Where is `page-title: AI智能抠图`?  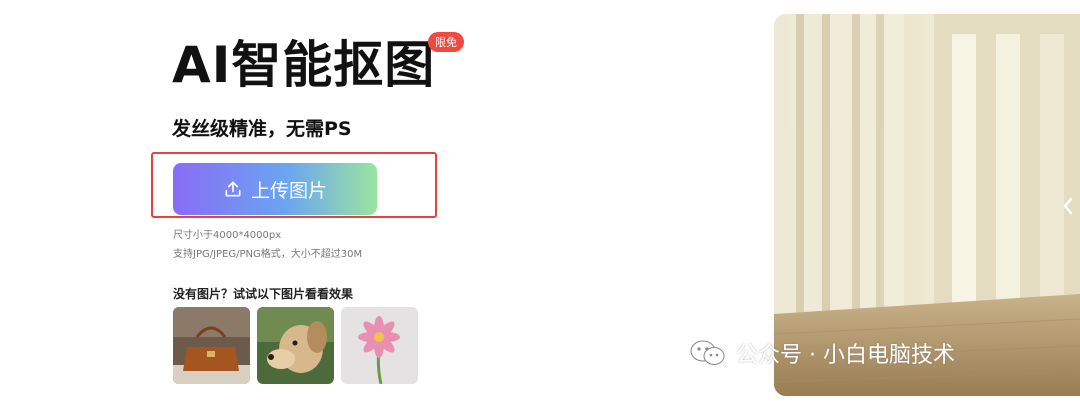
page-title: AI智能抠图 is located at coordinates (304, 65).